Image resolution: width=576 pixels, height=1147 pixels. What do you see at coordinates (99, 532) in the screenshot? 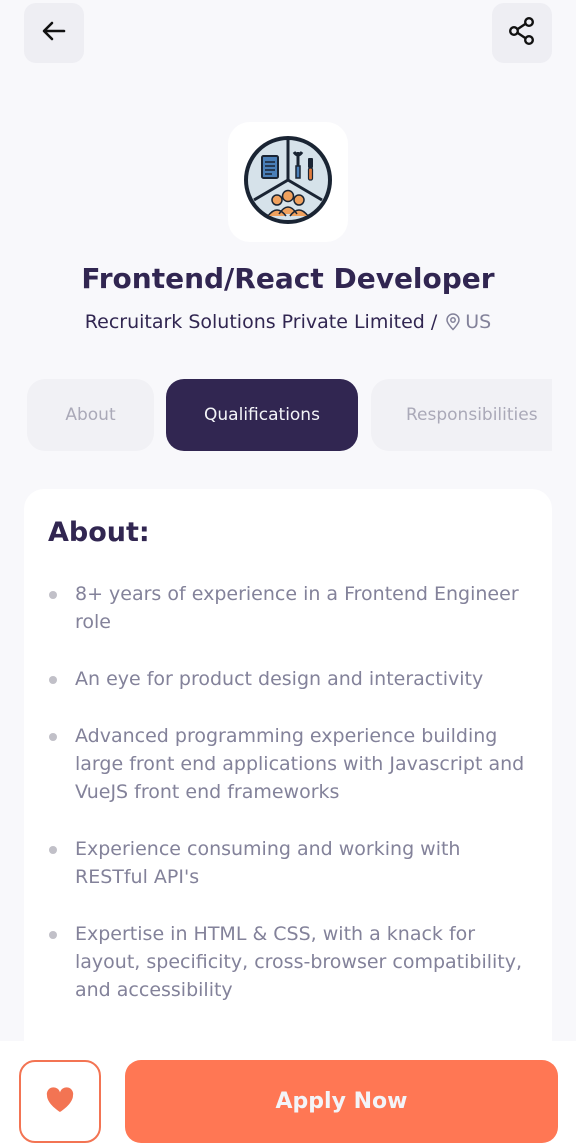
I see `section-heading: About:` at bounding box center [99, 532].